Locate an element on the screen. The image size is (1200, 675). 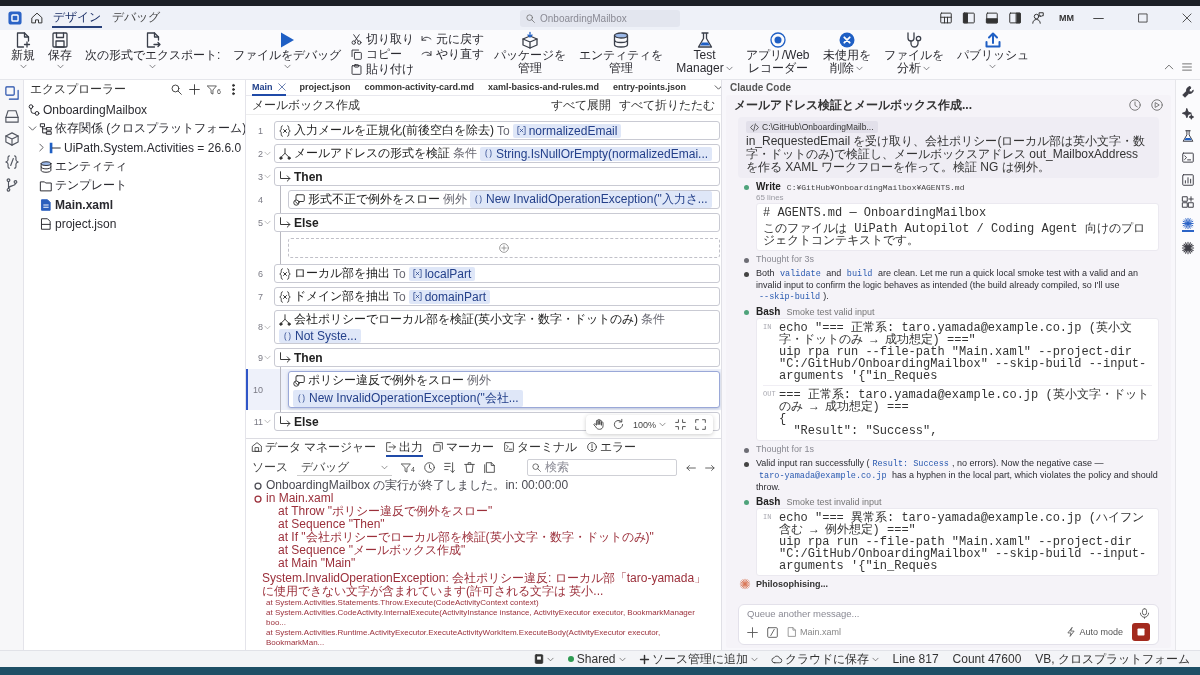
tree-item: 依存関係 (クロスプラットフォーム) is located at coordinates (134, 128).